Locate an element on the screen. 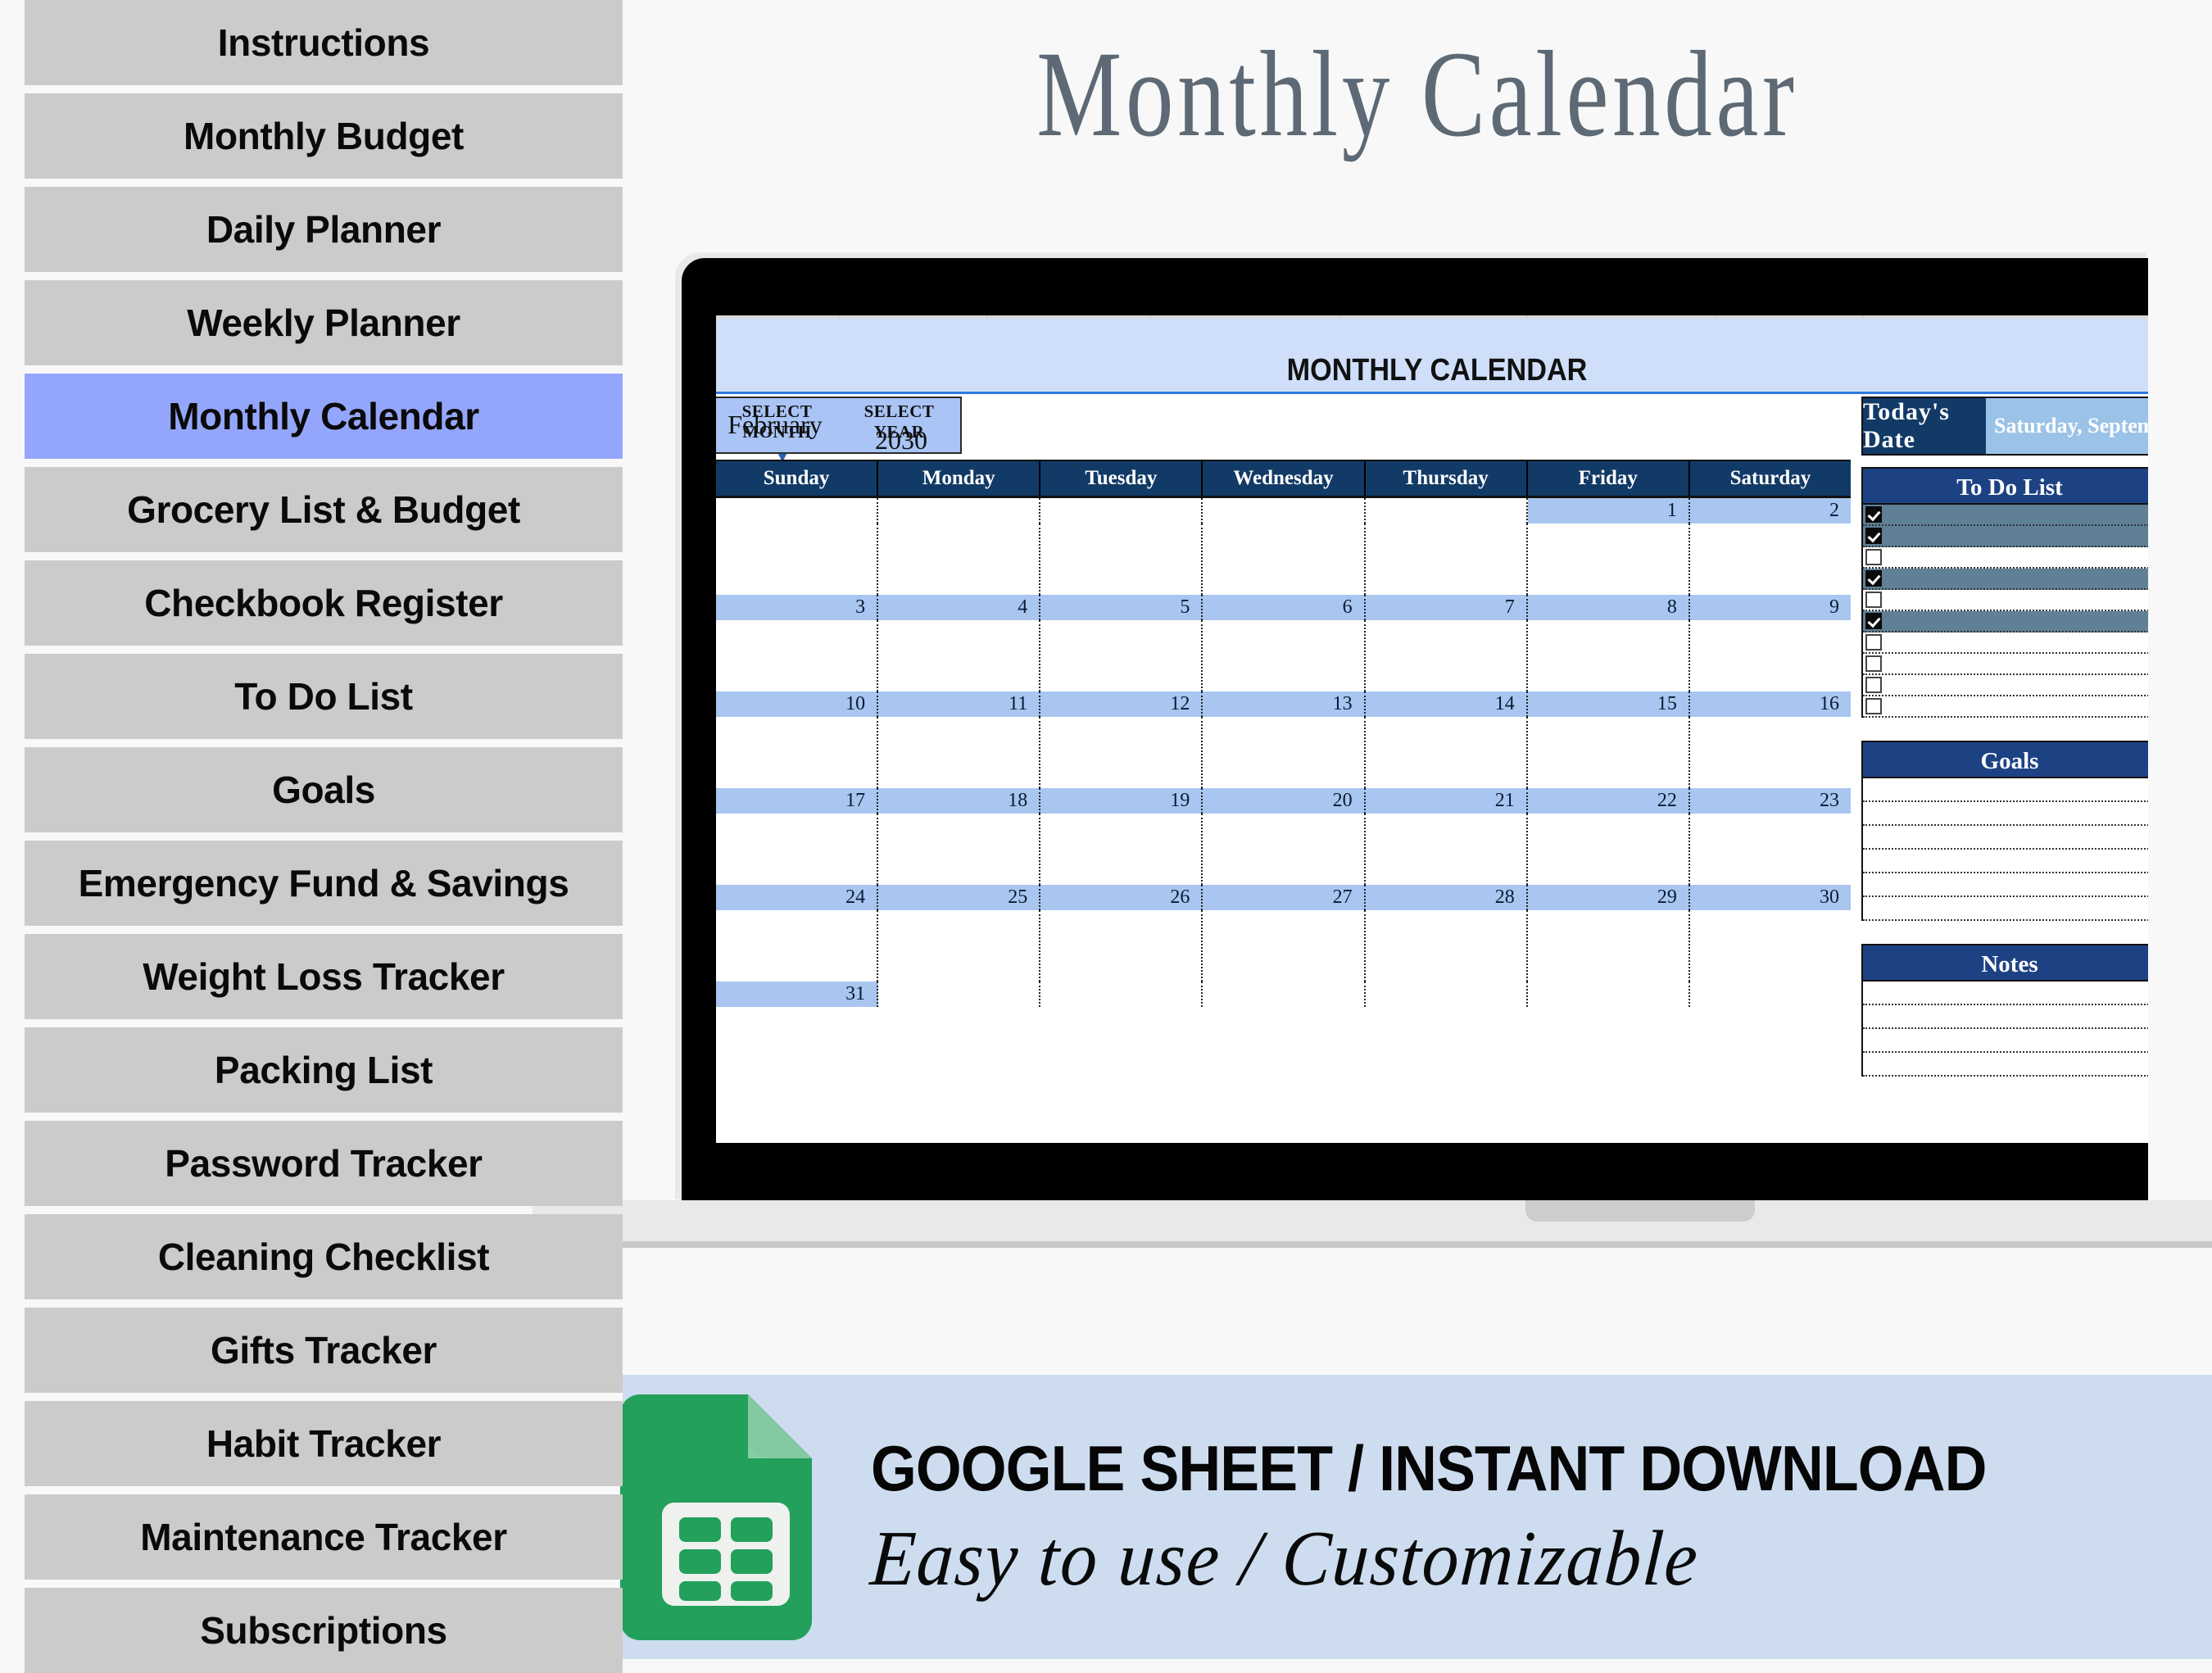 This screenshot has height=1673, width=2212. calendar-date-cell: 8 is located at coordinates (1609, 607).